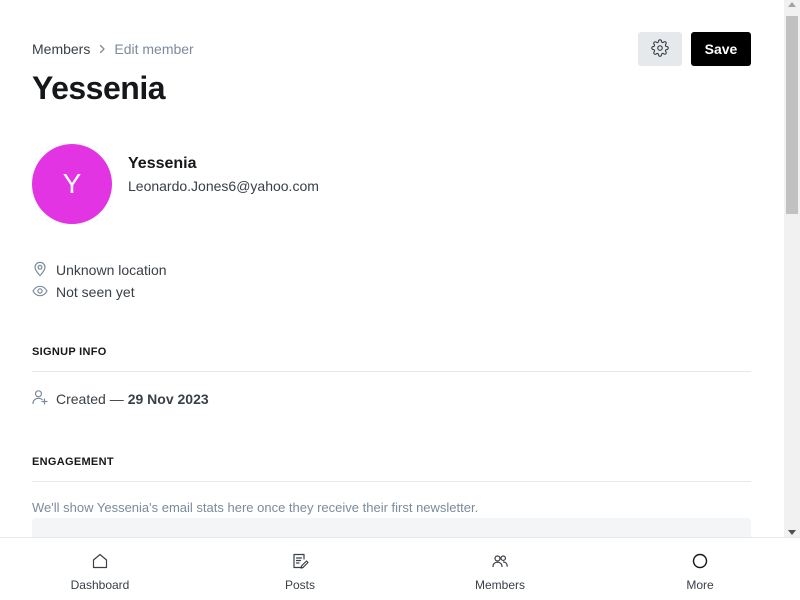  Describe the element at coordinates (499, 585) in the screenshot. I see `nav-members-label: Members` at that location.